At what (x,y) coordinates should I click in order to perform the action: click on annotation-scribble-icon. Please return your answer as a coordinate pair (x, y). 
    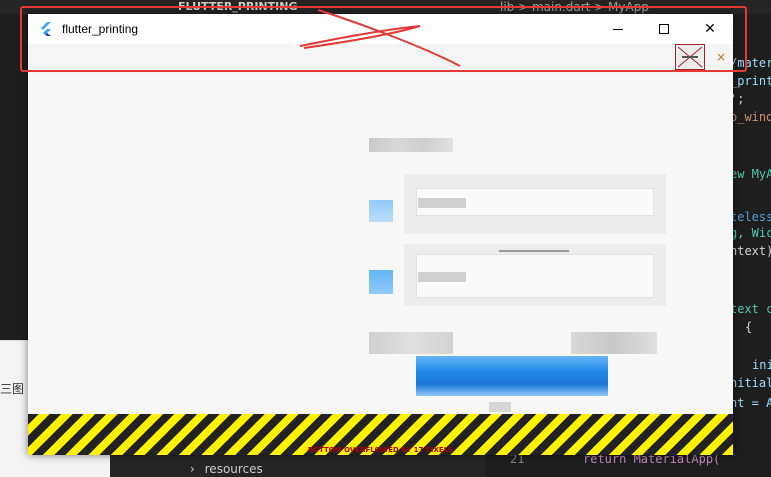
    Looking at the image, I should click on (380, 38).